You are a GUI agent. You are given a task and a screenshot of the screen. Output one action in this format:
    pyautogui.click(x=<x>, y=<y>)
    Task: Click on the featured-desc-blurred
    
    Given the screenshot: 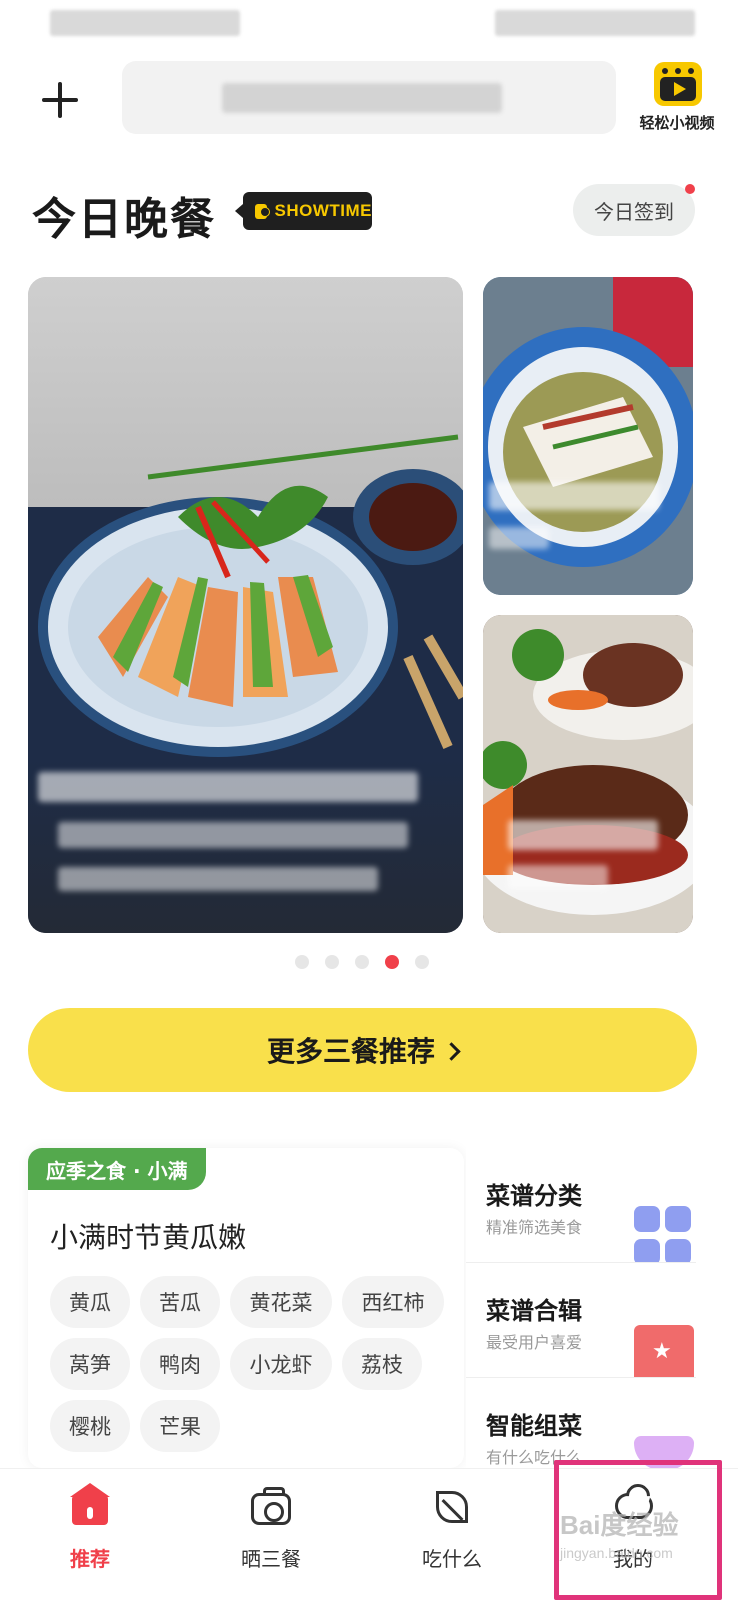 What is the action you would take?
    pyautogui.click(x=233, y=835)
    